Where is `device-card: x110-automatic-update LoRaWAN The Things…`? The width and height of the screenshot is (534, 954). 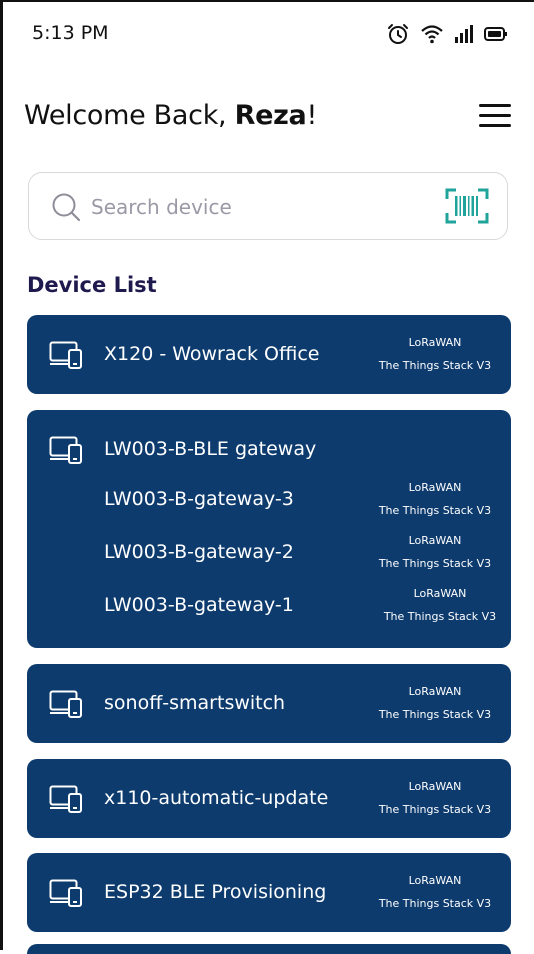
device-card: x110-automatic-update LoRaWAN The Things… is located at coordinates (269, 798).